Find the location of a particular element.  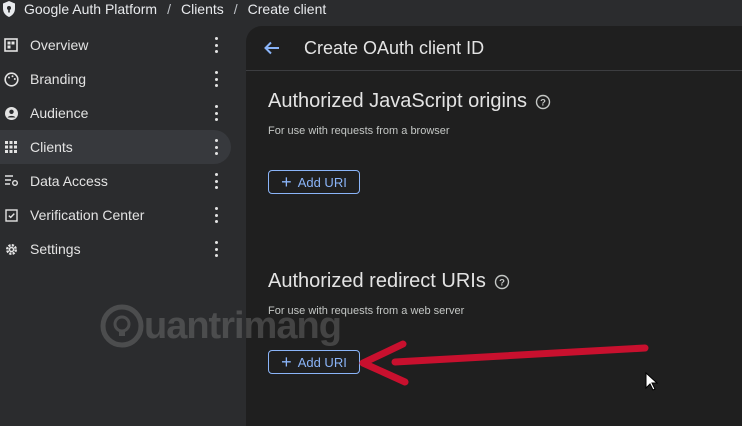

tune-list-icon is located at coordinates (11, 181).